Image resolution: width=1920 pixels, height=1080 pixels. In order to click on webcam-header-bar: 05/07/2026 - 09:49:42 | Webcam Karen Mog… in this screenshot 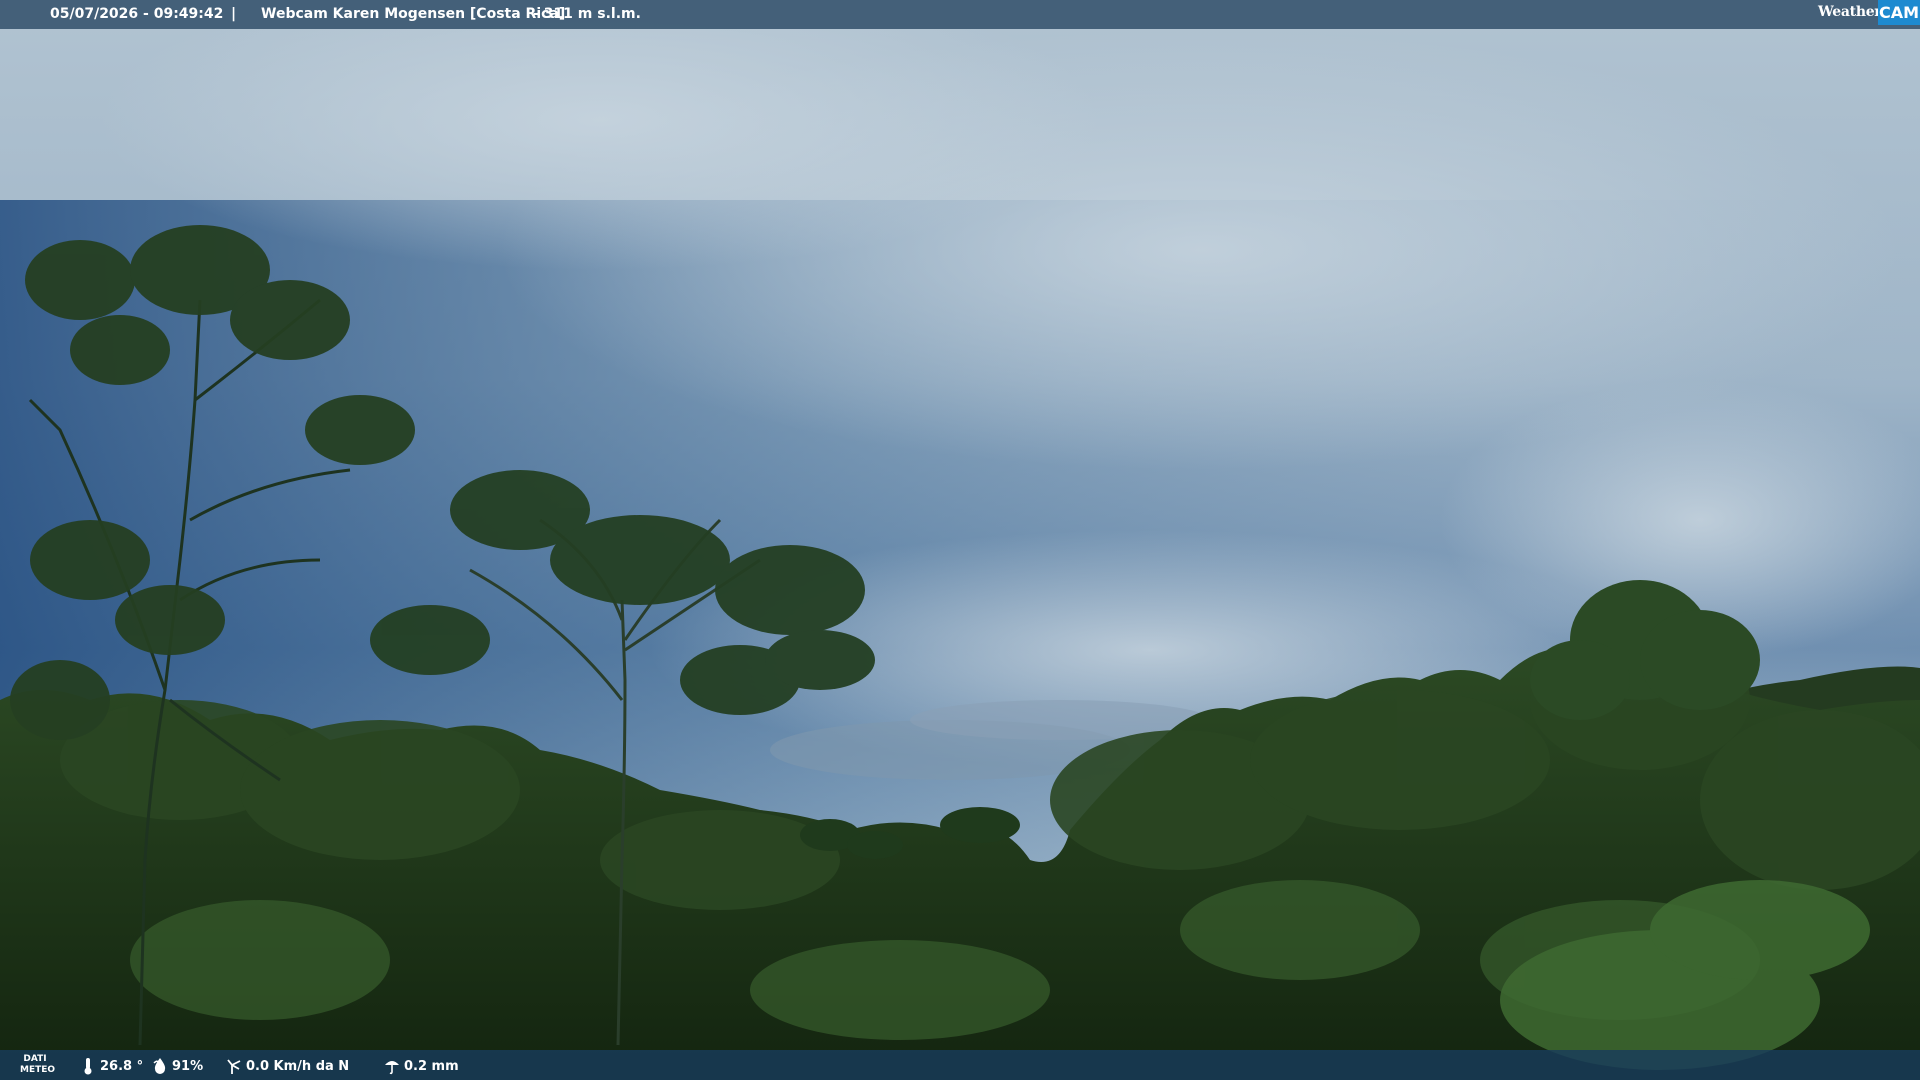, I will do `click(960, 14)`.